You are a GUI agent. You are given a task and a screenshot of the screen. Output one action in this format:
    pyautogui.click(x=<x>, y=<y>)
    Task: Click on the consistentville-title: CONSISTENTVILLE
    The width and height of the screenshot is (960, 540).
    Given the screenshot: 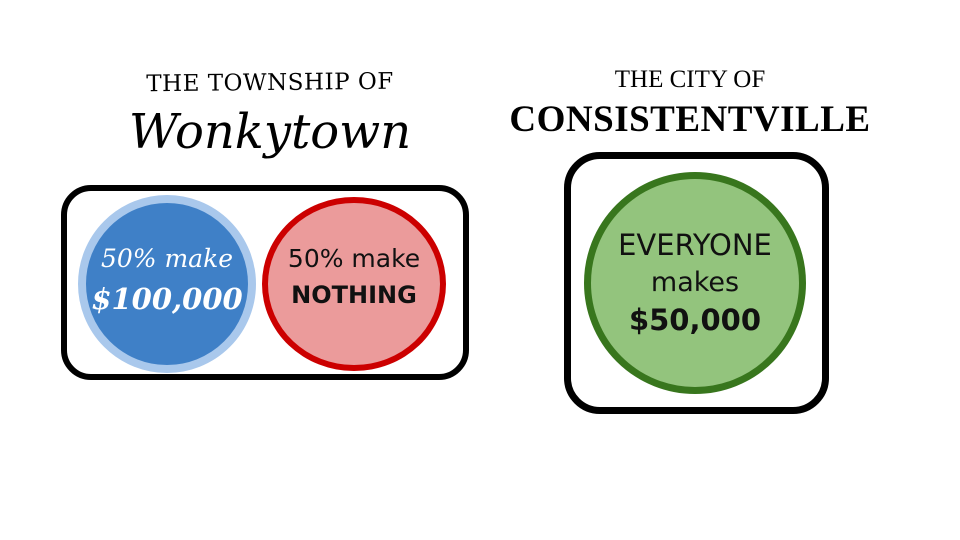 What is the action you would take?
    pyautogui.click(x=690, y=119)
    